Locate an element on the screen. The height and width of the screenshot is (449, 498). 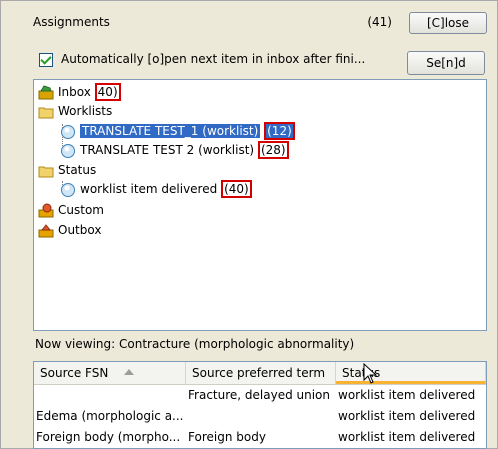
sort-ascending-icon is located at coordinates (129, 372).